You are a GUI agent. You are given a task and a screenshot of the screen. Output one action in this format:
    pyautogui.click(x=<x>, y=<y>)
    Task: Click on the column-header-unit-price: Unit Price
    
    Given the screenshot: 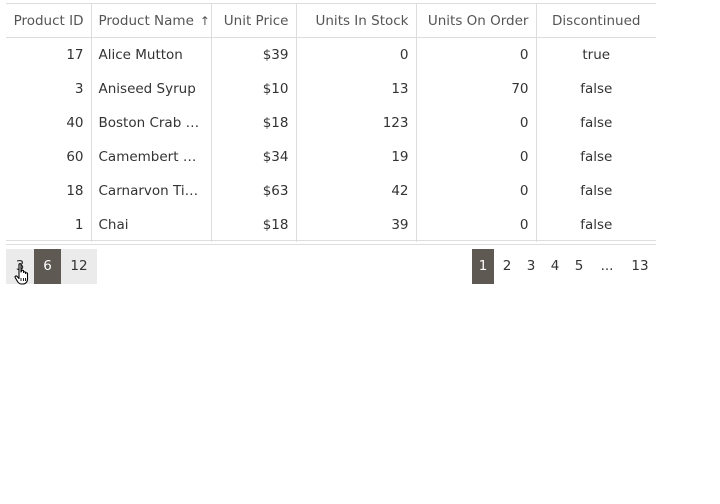 What is the action you would take?
    pyautogui.click(x=254, y=21)
    